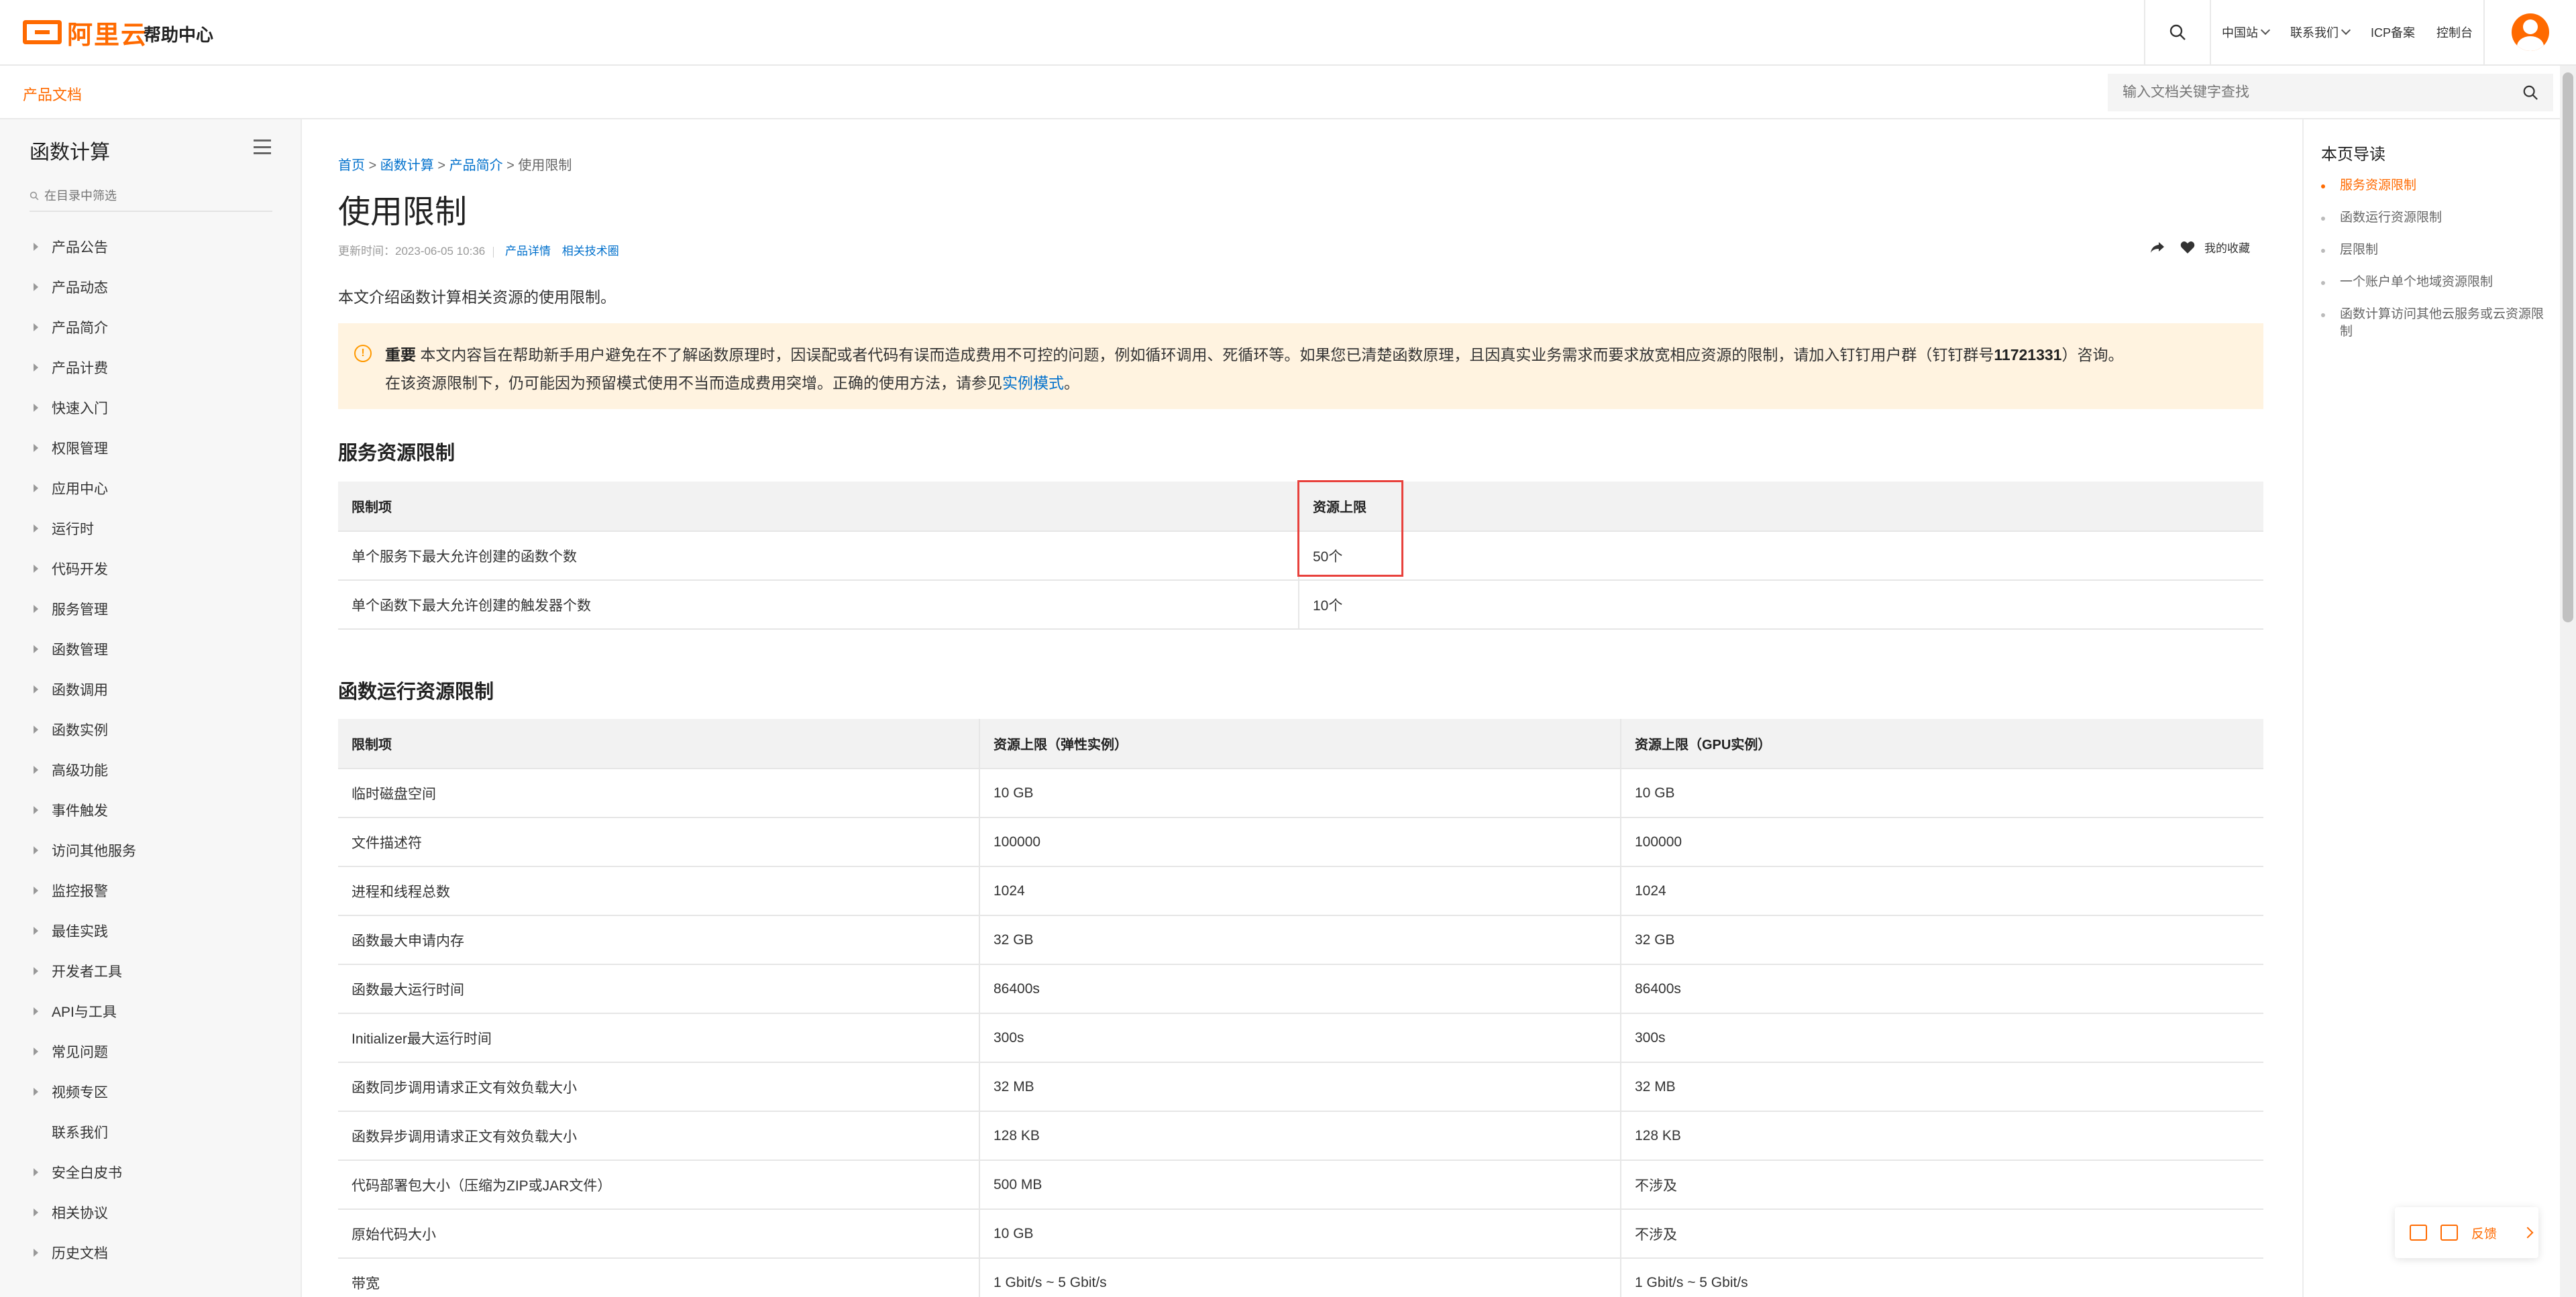 Image resolution: width=2576 pixels, height=1297 pixels. What do you see at coordinates (84, 1012) in the screenshot?
I see `sidebar-item-label: API与工具` at bounding box center [84, 1012].